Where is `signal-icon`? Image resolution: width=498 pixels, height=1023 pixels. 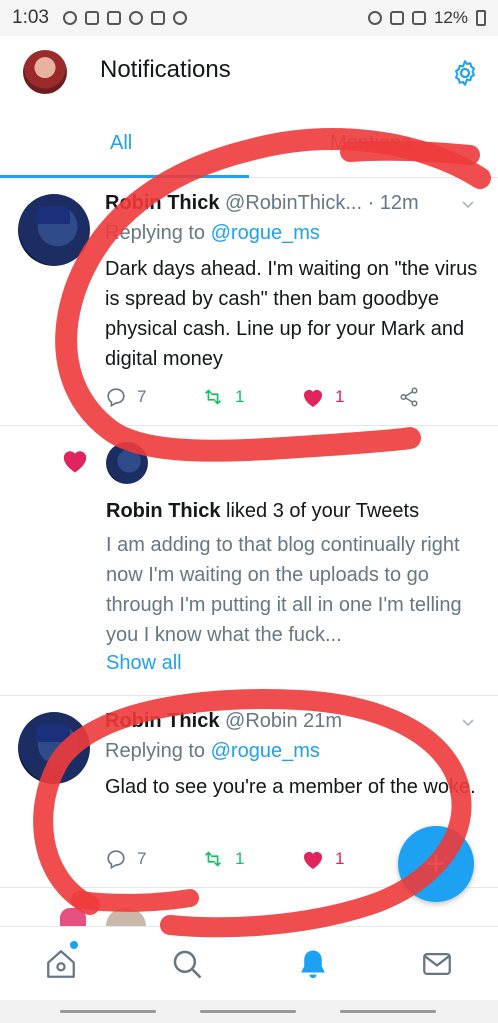 signal-icon is located at coordinates (418, 18).